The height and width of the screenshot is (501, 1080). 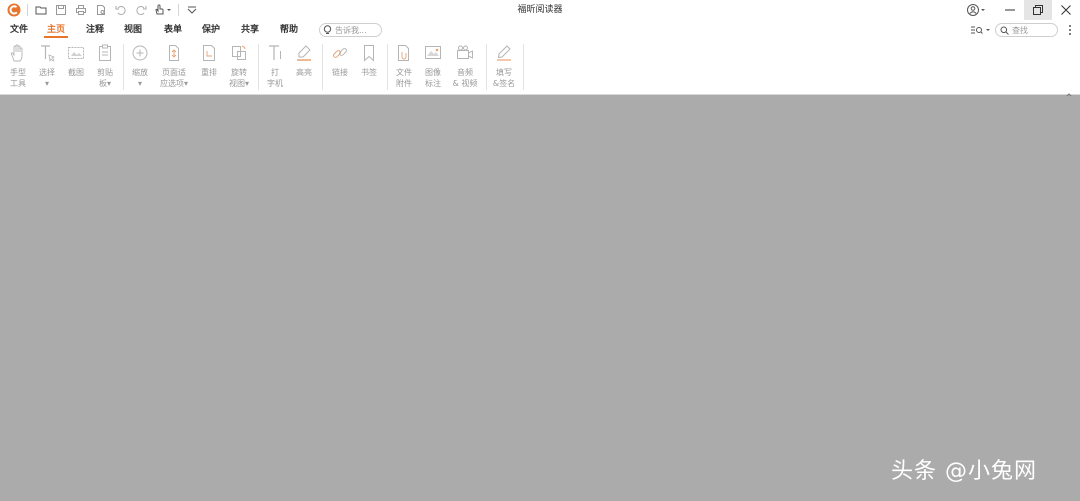 What do you see at coordinates (56, 30) in the screenshot?
I see `tab-home: 主页` at bounding box center [56, 30].